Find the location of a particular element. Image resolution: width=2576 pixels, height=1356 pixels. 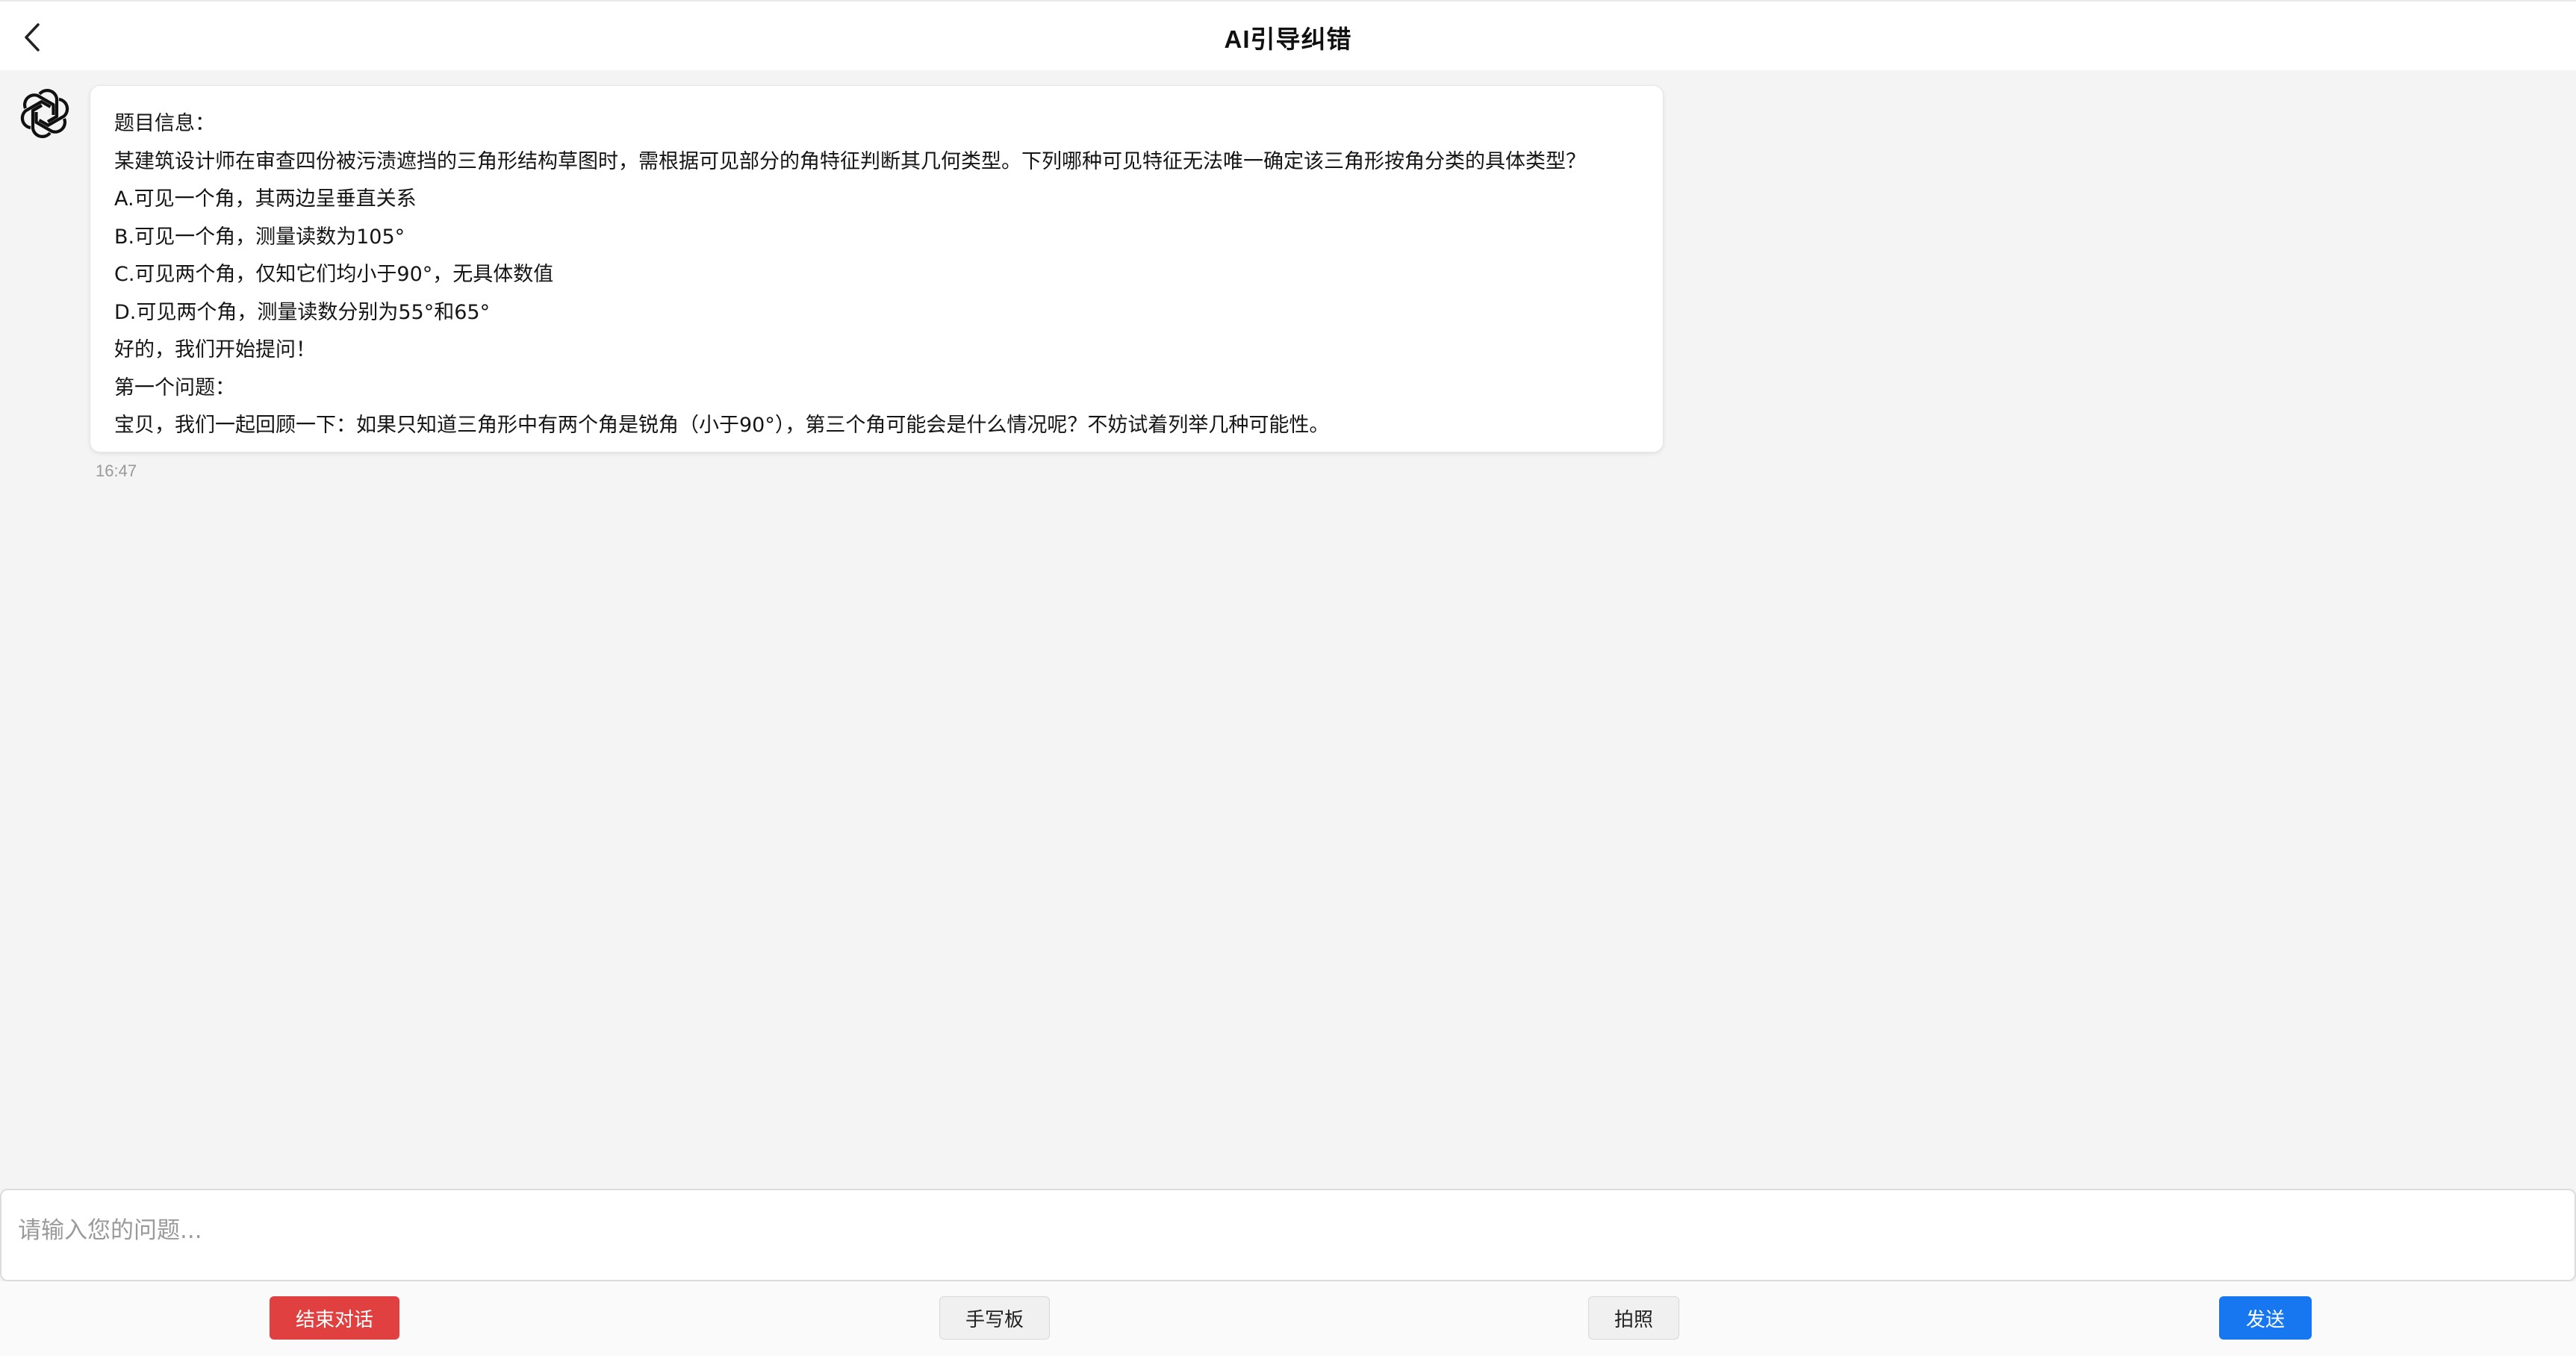

send-button: 发送 is located at coordinates (2265, 1318).